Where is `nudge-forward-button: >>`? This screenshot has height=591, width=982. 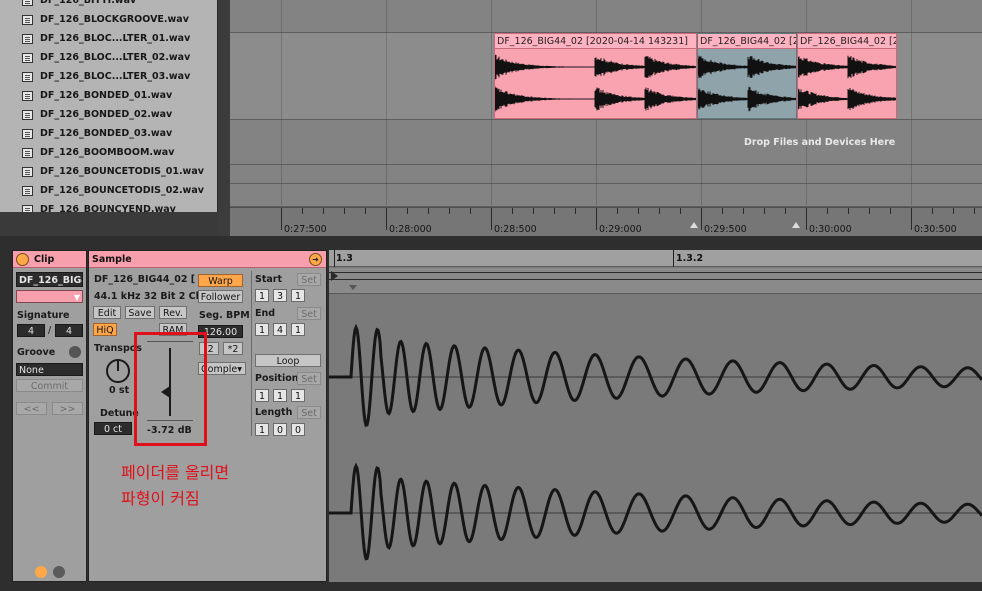
nudge-forward-button: >> is located at coordinates (67, 408).